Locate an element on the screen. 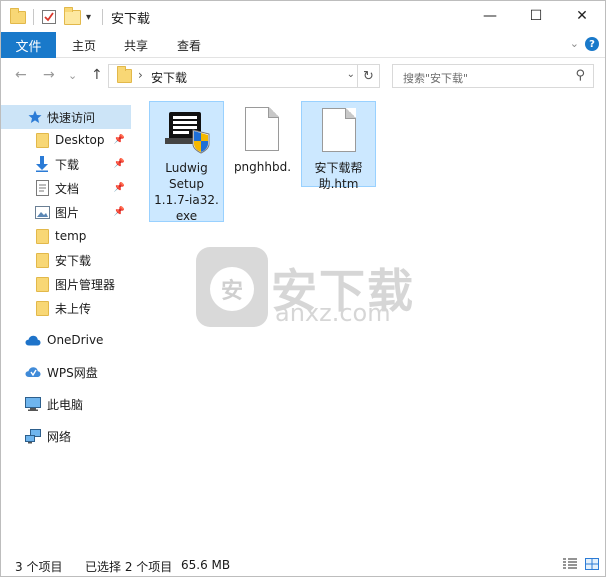 The height and width of the screenshot is (577, 606). sidebar-item-not-uploaded: 未上传 is located at coordinates (66, 308).